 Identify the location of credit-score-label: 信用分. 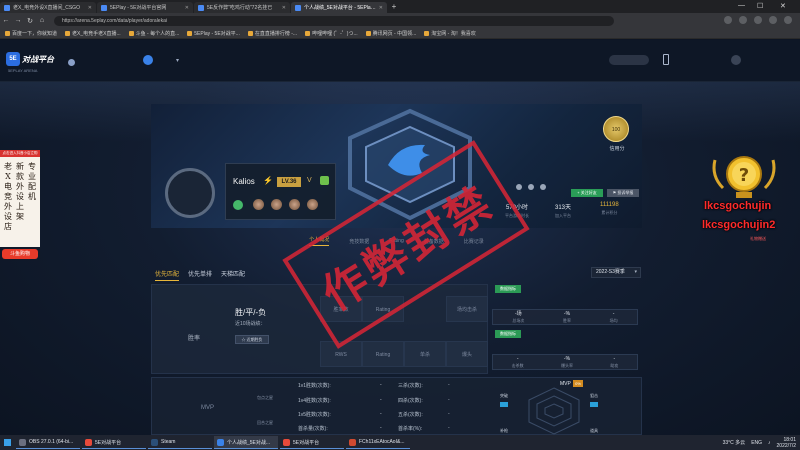
(617, 149).